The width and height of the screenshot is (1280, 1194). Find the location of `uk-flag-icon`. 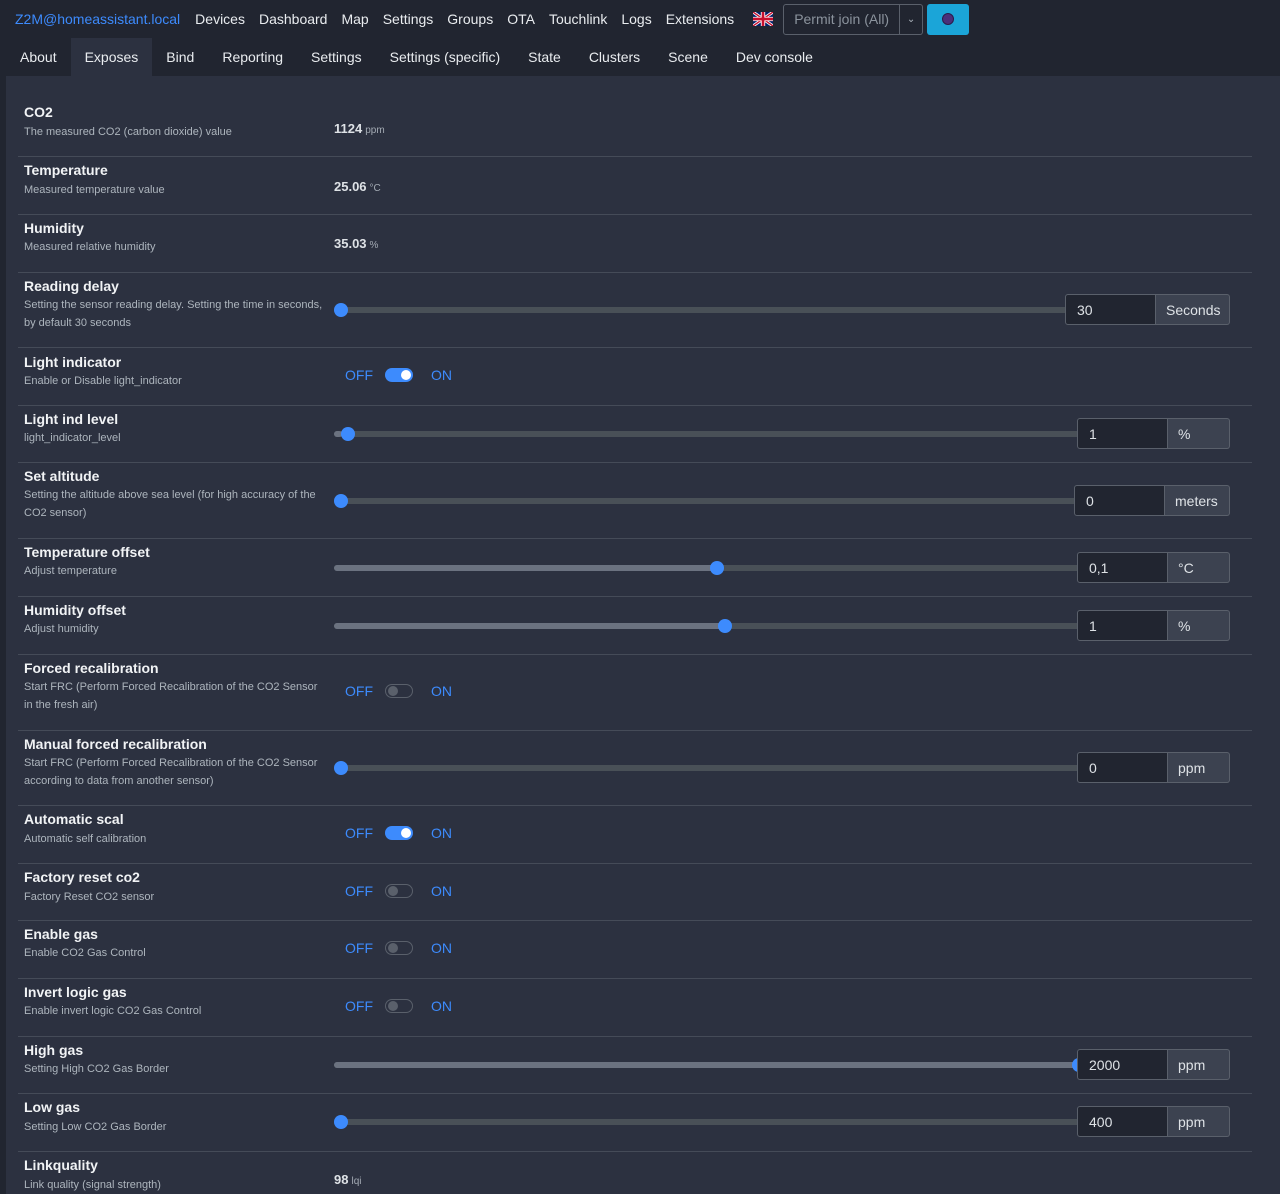

uk-flag-icon is located at coordinates (763, 19).